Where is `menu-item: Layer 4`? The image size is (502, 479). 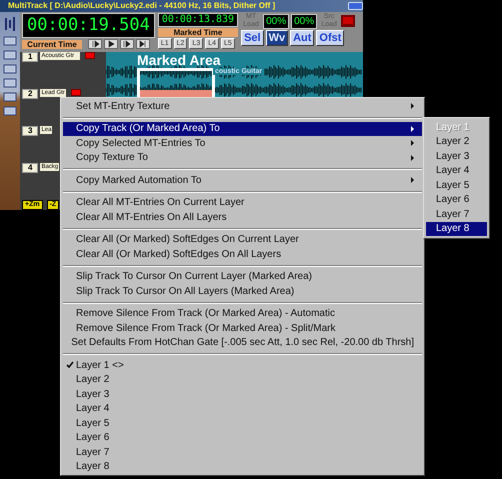
menu-item: Layer 4 is located at coordinates (242, 409).